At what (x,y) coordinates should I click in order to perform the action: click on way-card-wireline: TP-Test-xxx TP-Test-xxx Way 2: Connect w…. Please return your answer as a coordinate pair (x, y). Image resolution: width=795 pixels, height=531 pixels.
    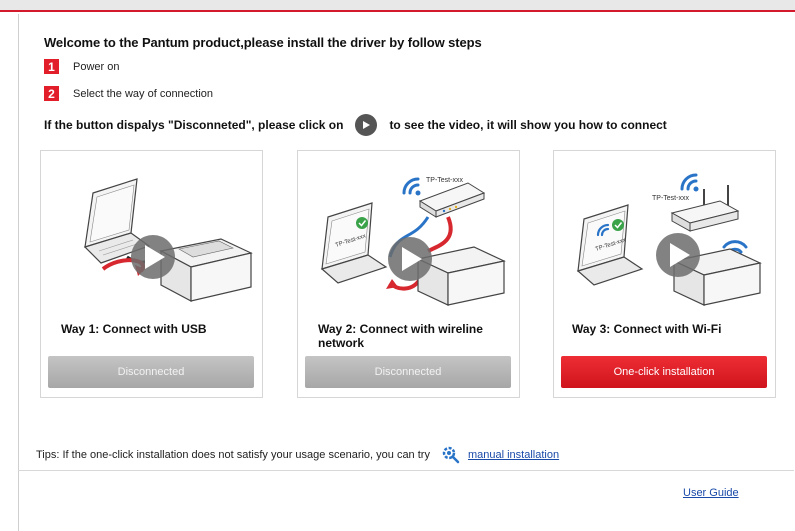
    Looking at the image, I should click on (408, 274).